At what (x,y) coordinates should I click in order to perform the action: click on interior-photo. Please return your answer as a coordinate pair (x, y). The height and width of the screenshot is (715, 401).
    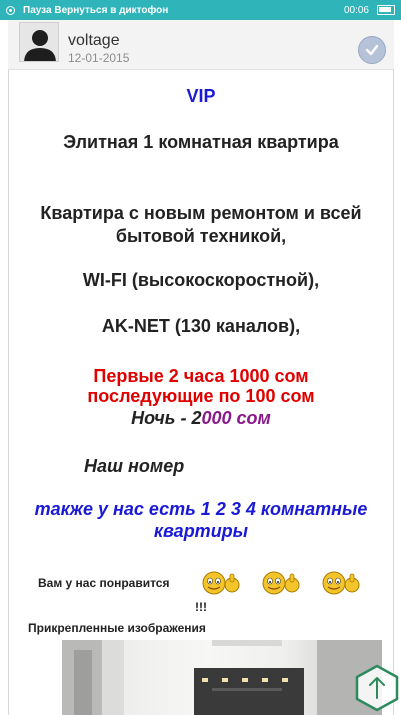
    Looking at the image, I should click on (222, 677).